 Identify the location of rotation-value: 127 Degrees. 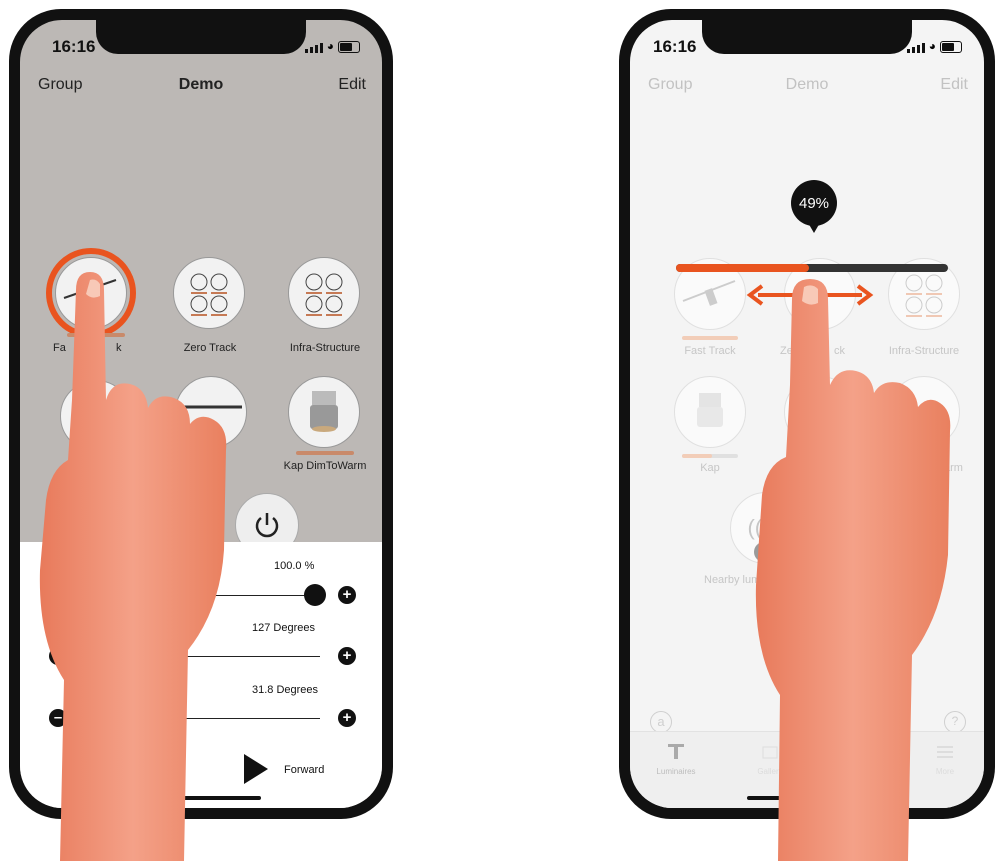
(283, 628).